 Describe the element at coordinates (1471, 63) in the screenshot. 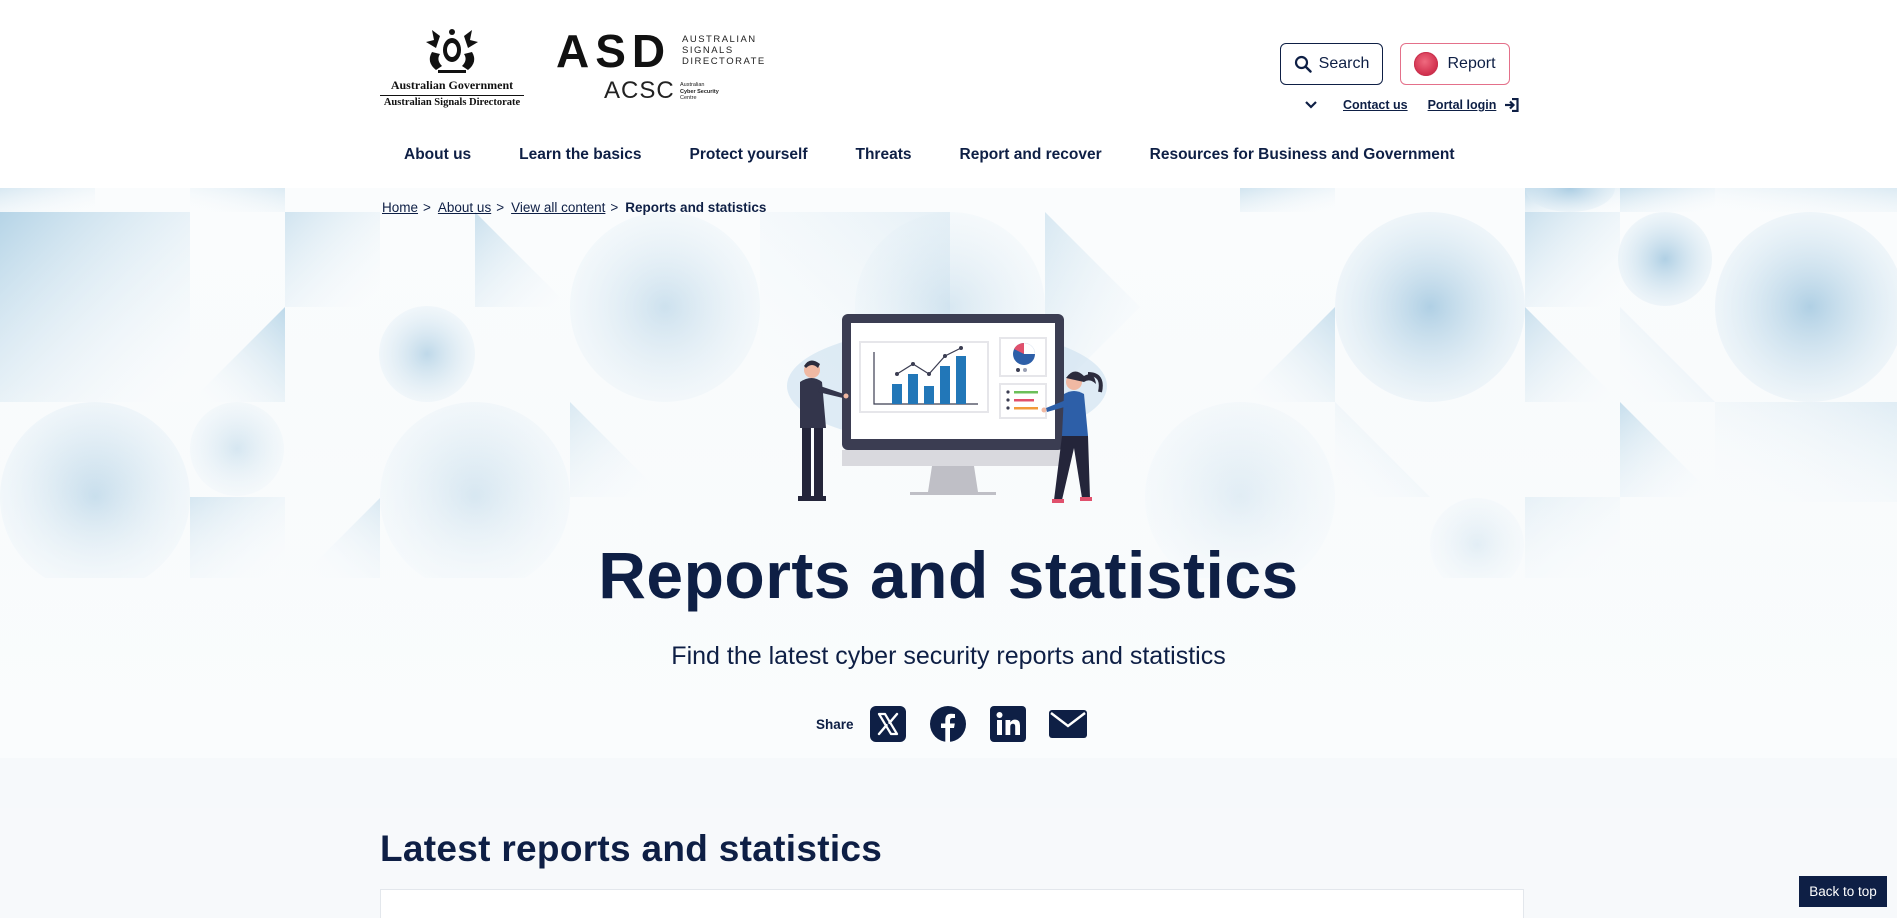

I see `report-label: Report` at that location.